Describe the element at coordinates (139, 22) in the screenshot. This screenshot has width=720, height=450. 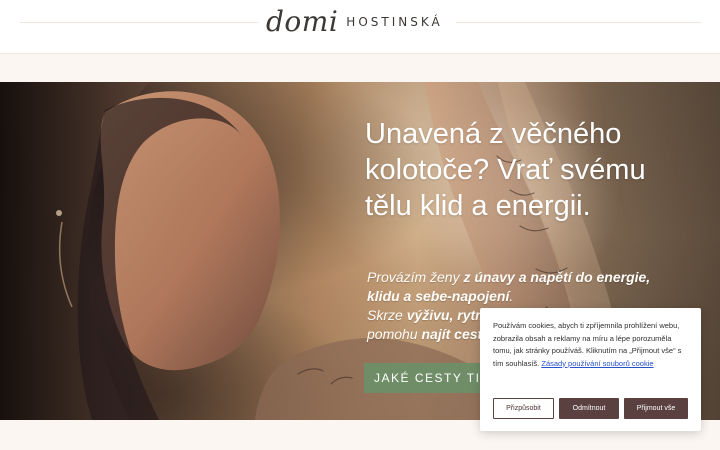
I see `header-divider-left` at that location.